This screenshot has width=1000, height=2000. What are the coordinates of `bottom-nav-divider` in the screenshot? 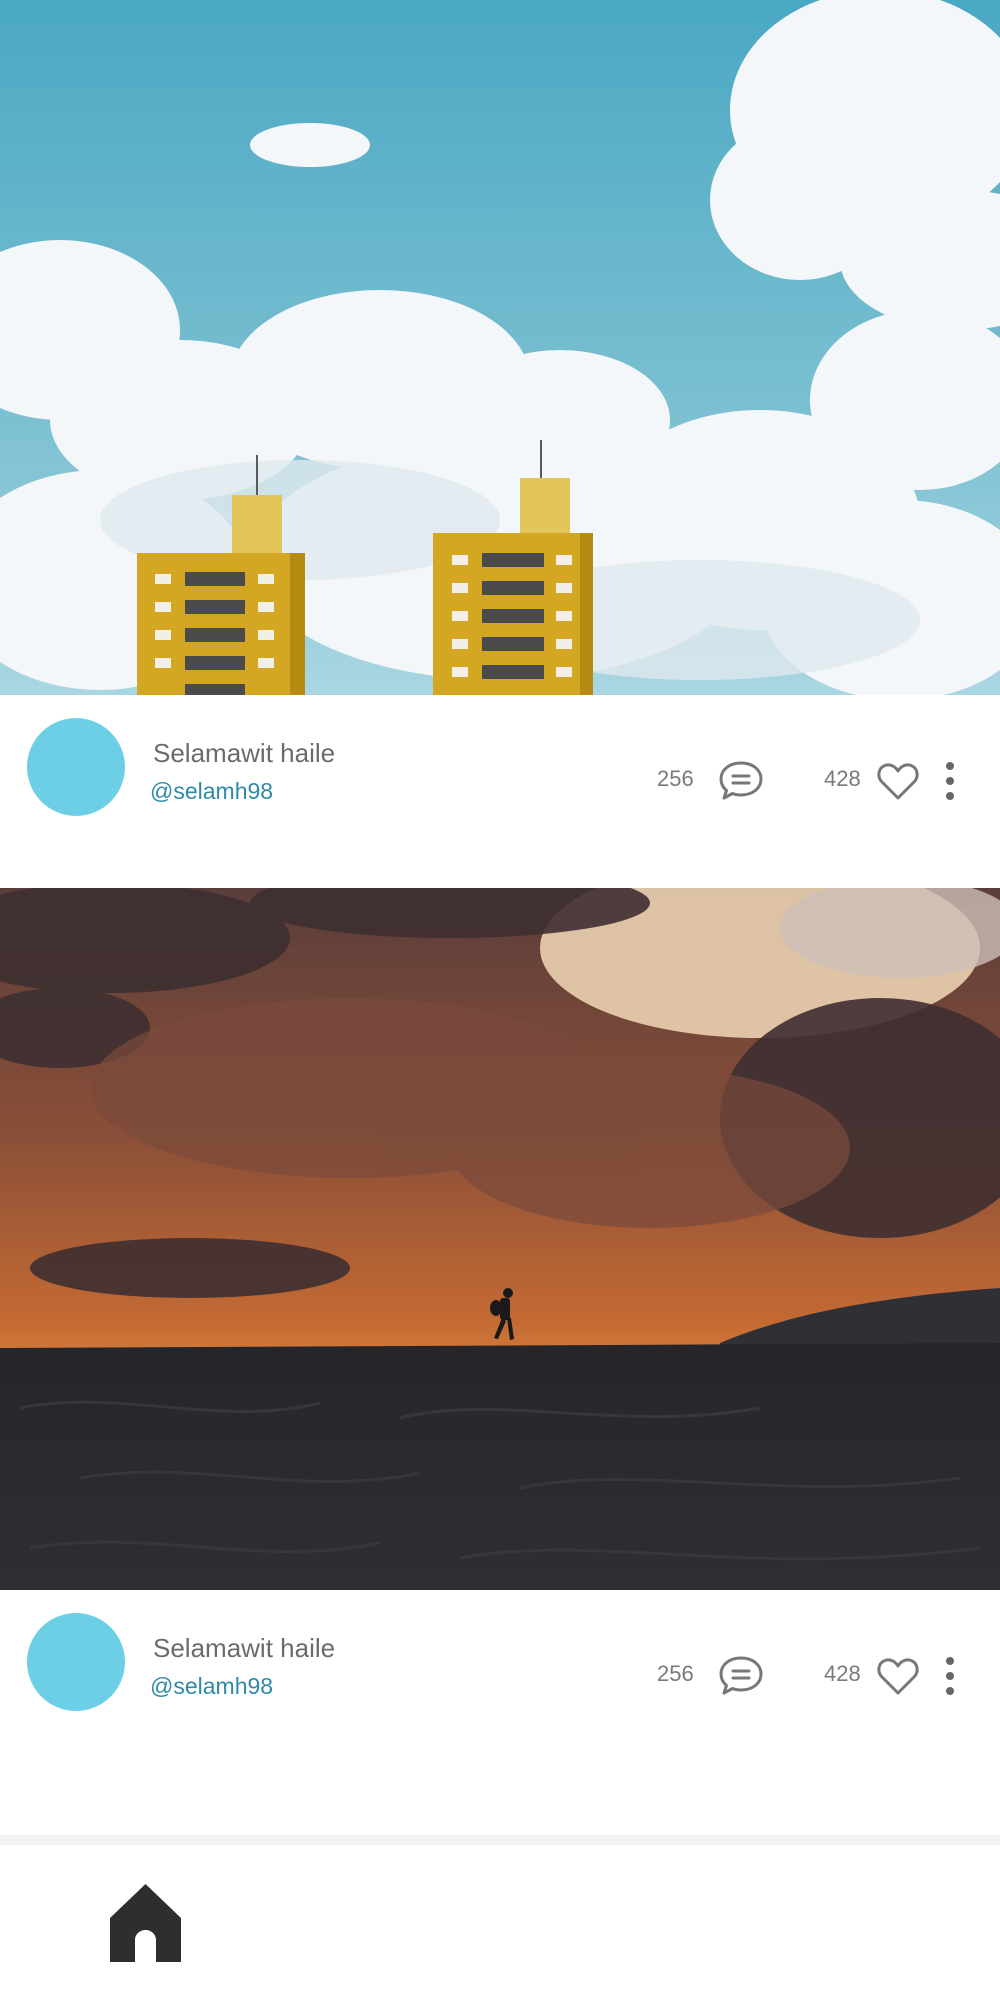 It's located at (500, 1840).